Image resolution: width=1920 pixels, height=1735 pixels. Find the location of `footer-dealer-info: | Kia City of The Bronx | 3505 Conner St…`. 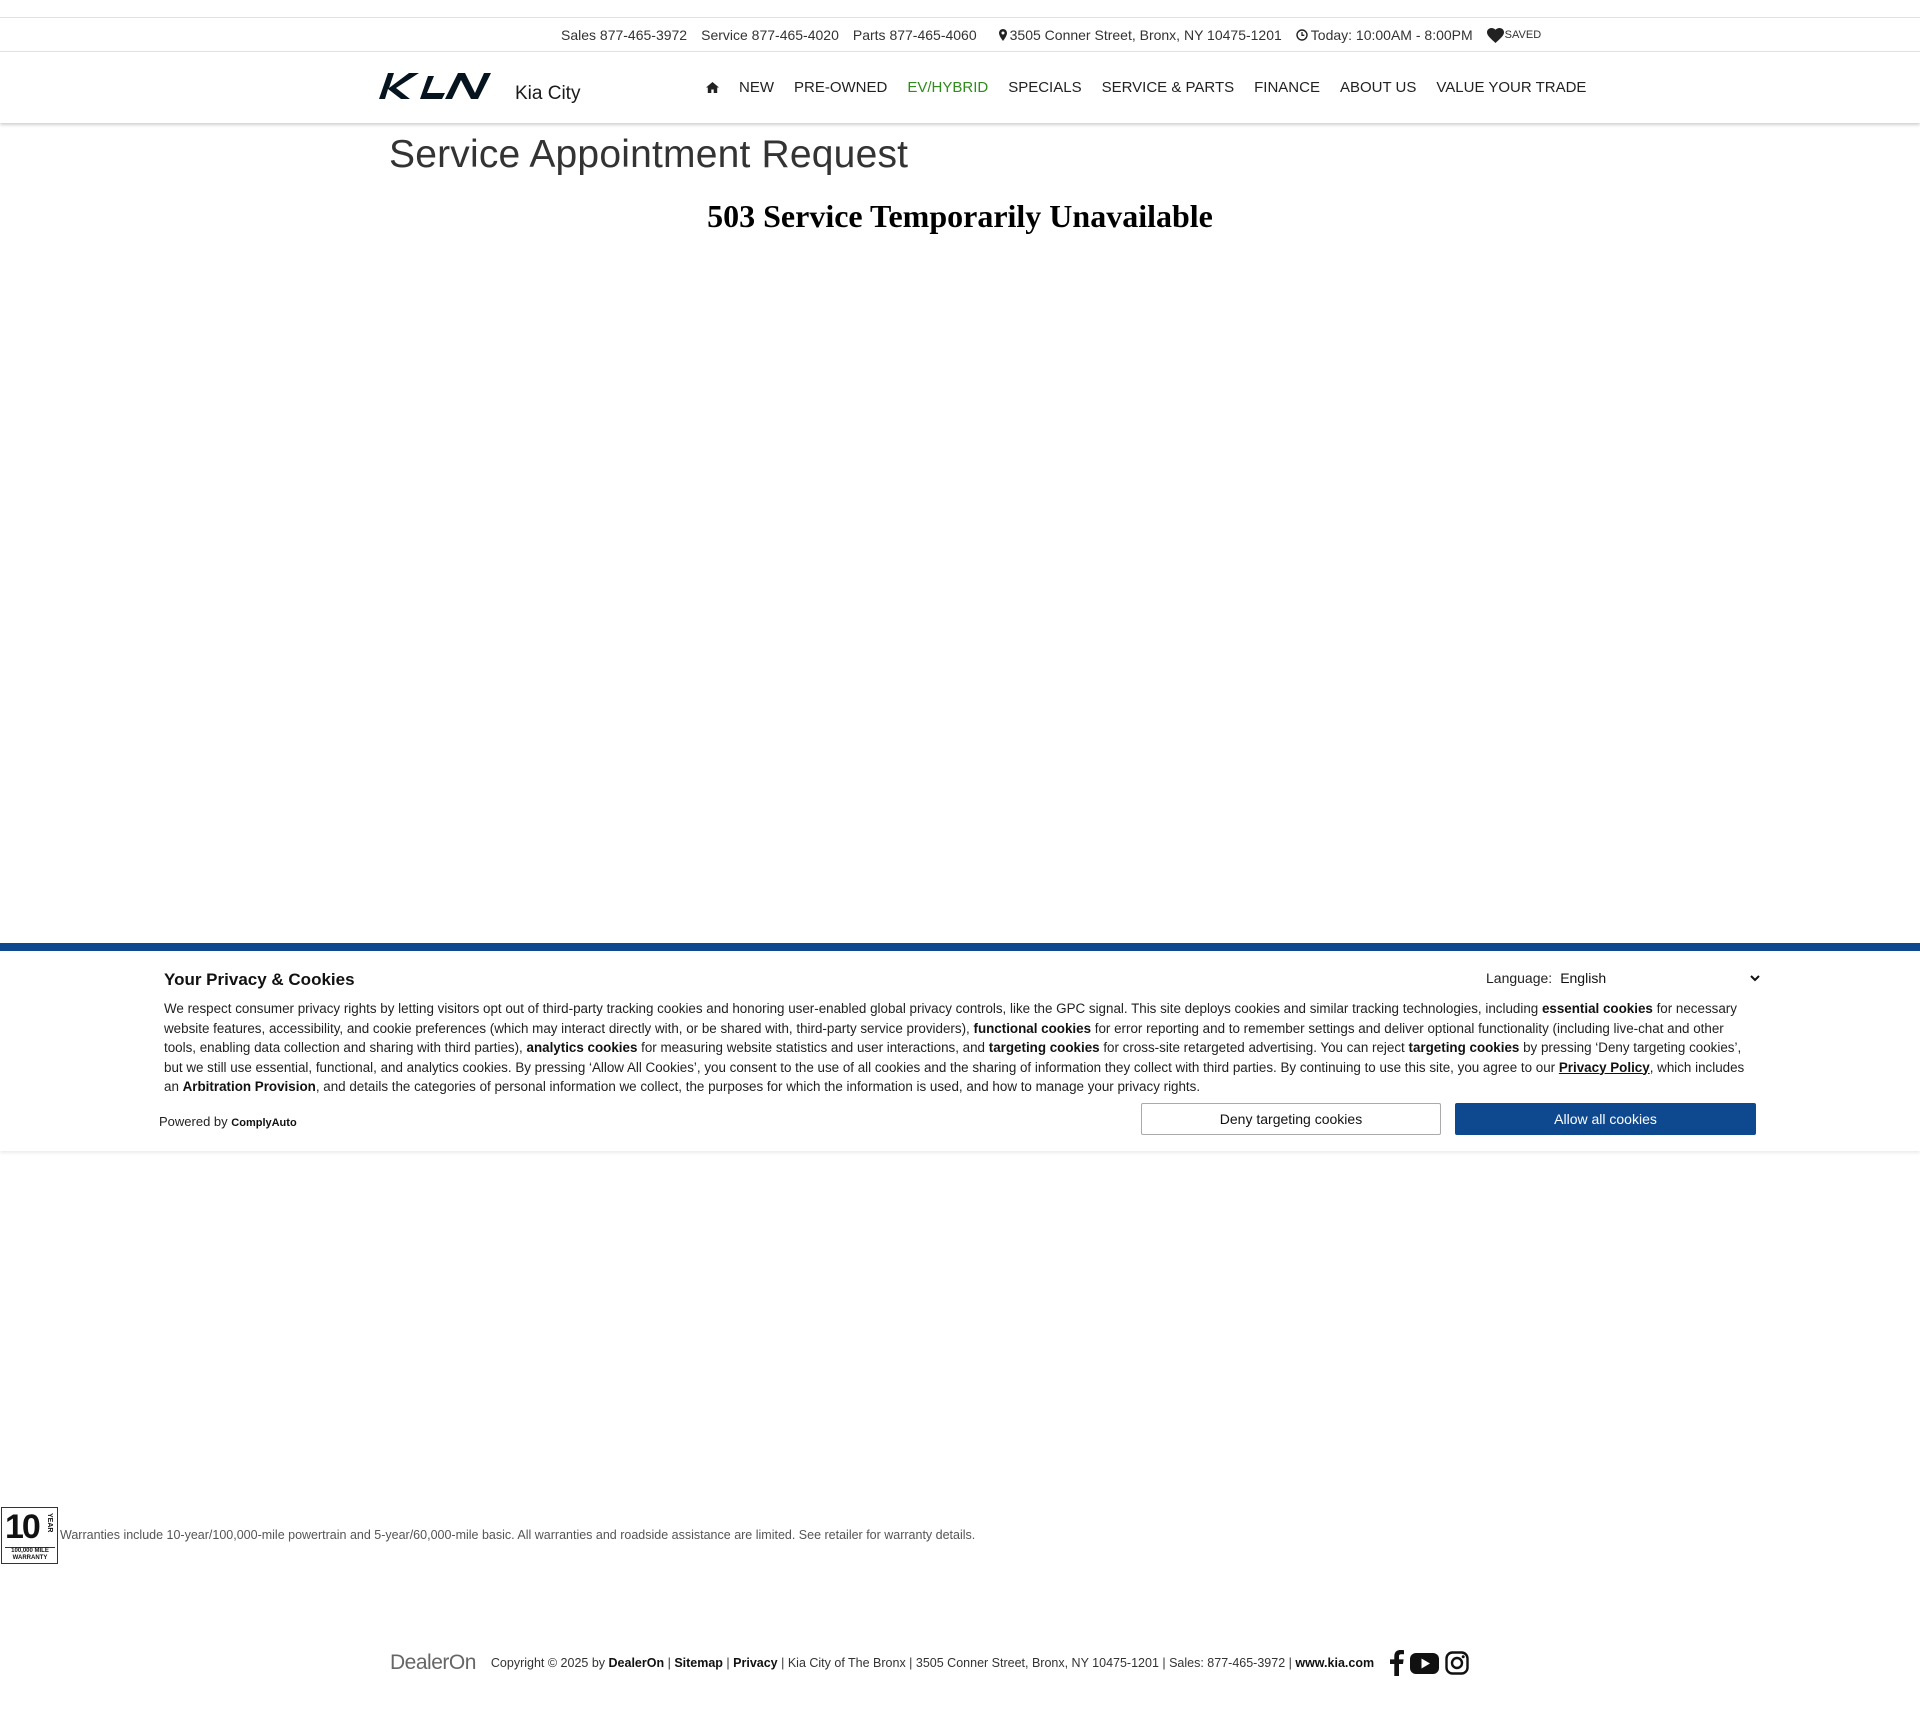

footer-dealer-info: | Kia City of The Bronx | 3505 Conner St… is located at coordinates (1036, 1663).